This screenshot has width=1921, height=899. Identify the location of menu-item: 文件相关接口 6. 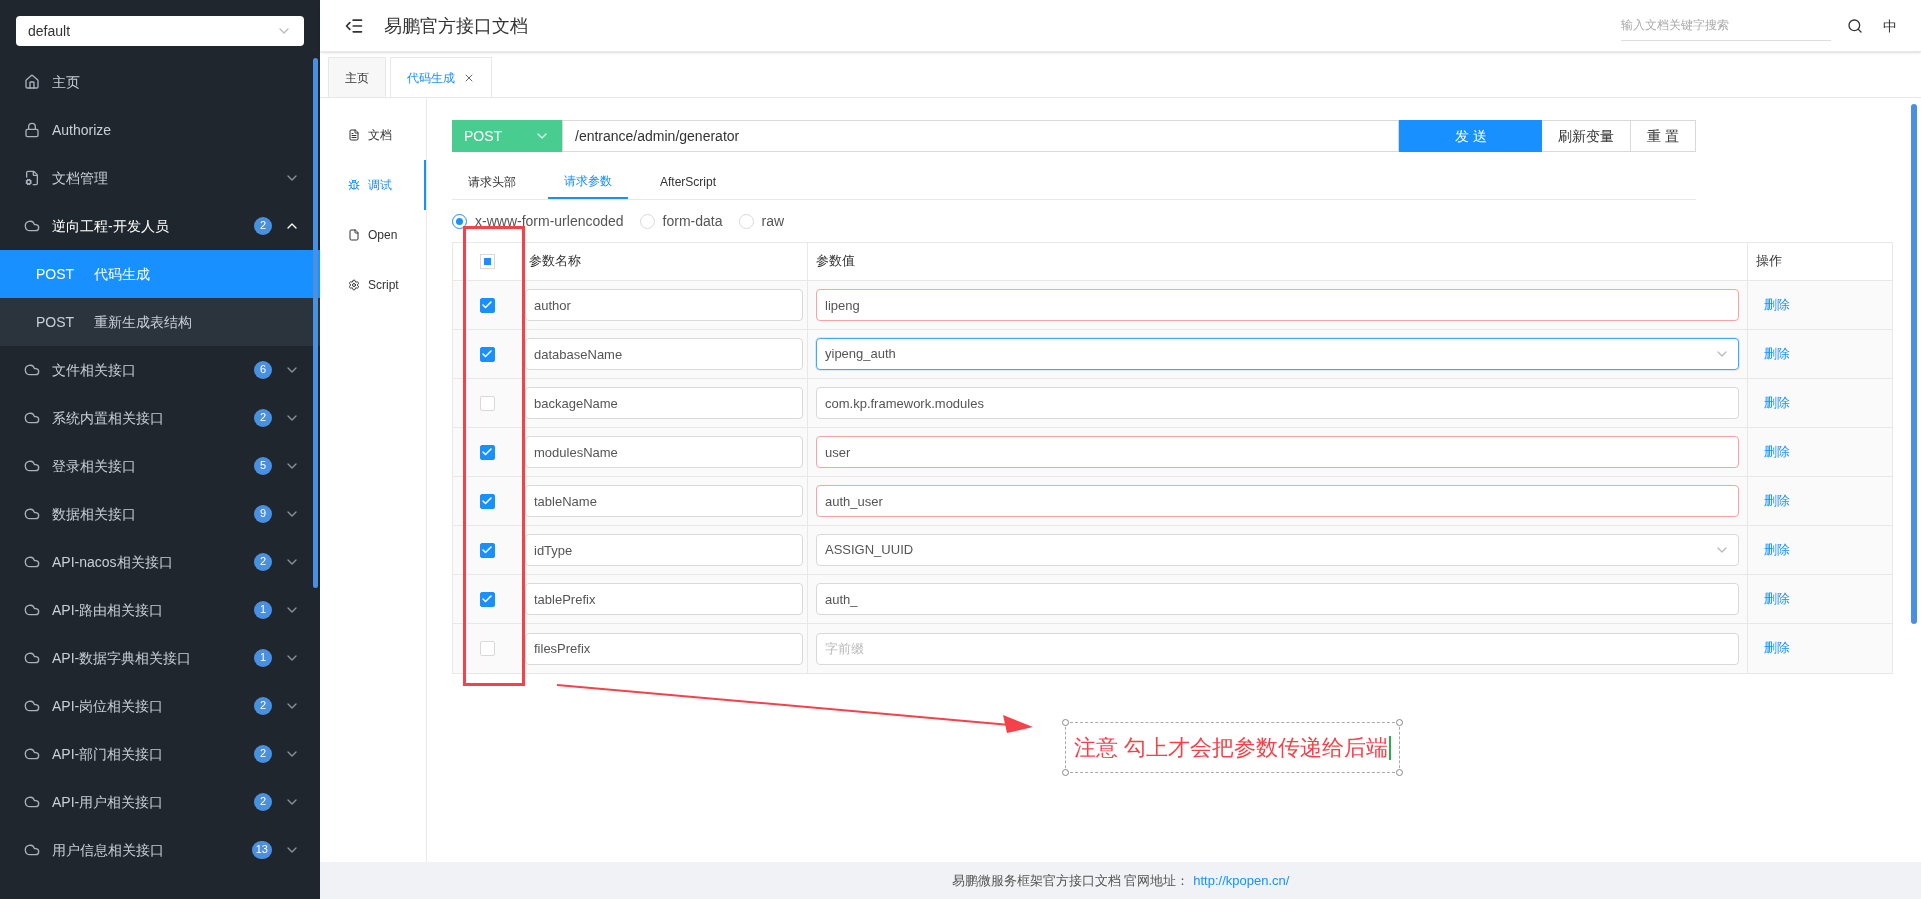
(160, 370).